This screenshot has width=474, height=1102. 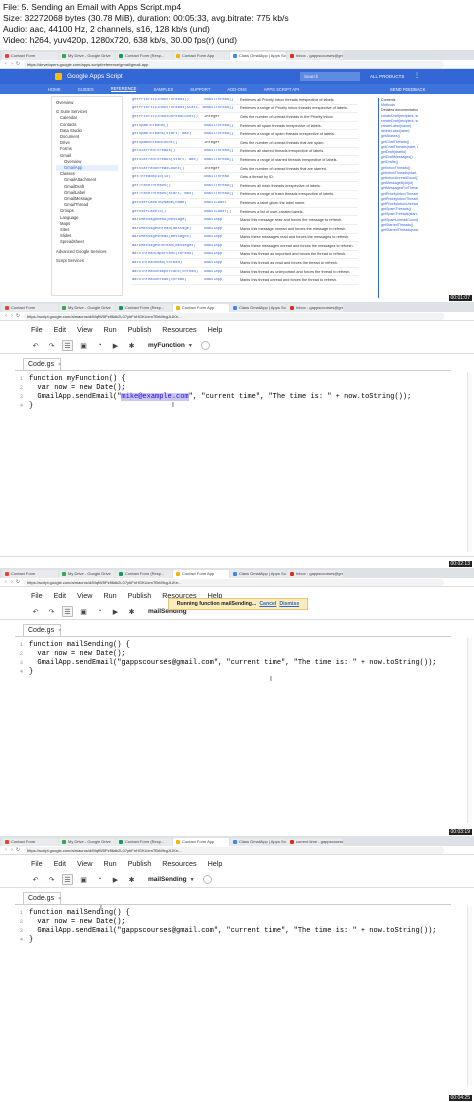 I want to click on method-link: markMessageUnread(message), so click(x=168, y=229).